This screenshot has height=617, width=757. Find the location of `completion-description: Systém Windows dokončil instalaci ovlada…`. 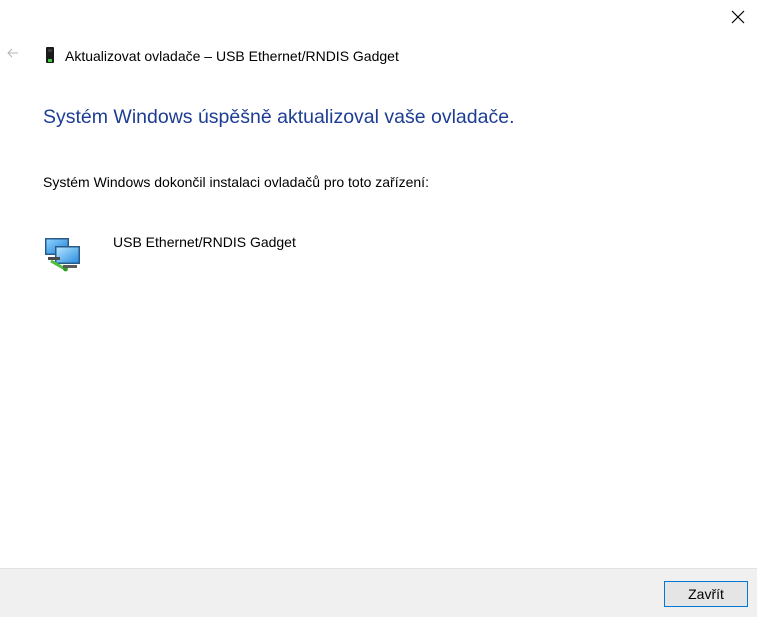

completion-description: Systém Windows dokončil instalaci ovlada… is located at coordinates (236, 182).